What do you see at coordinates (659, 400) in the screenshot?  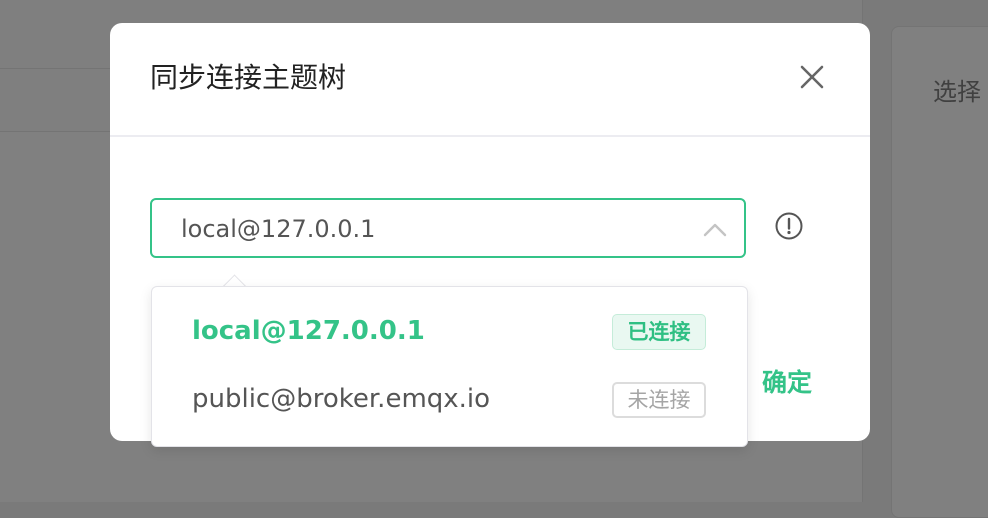 I see `status-badge-disconnected: 未连接` at bounding box center [659, 400].